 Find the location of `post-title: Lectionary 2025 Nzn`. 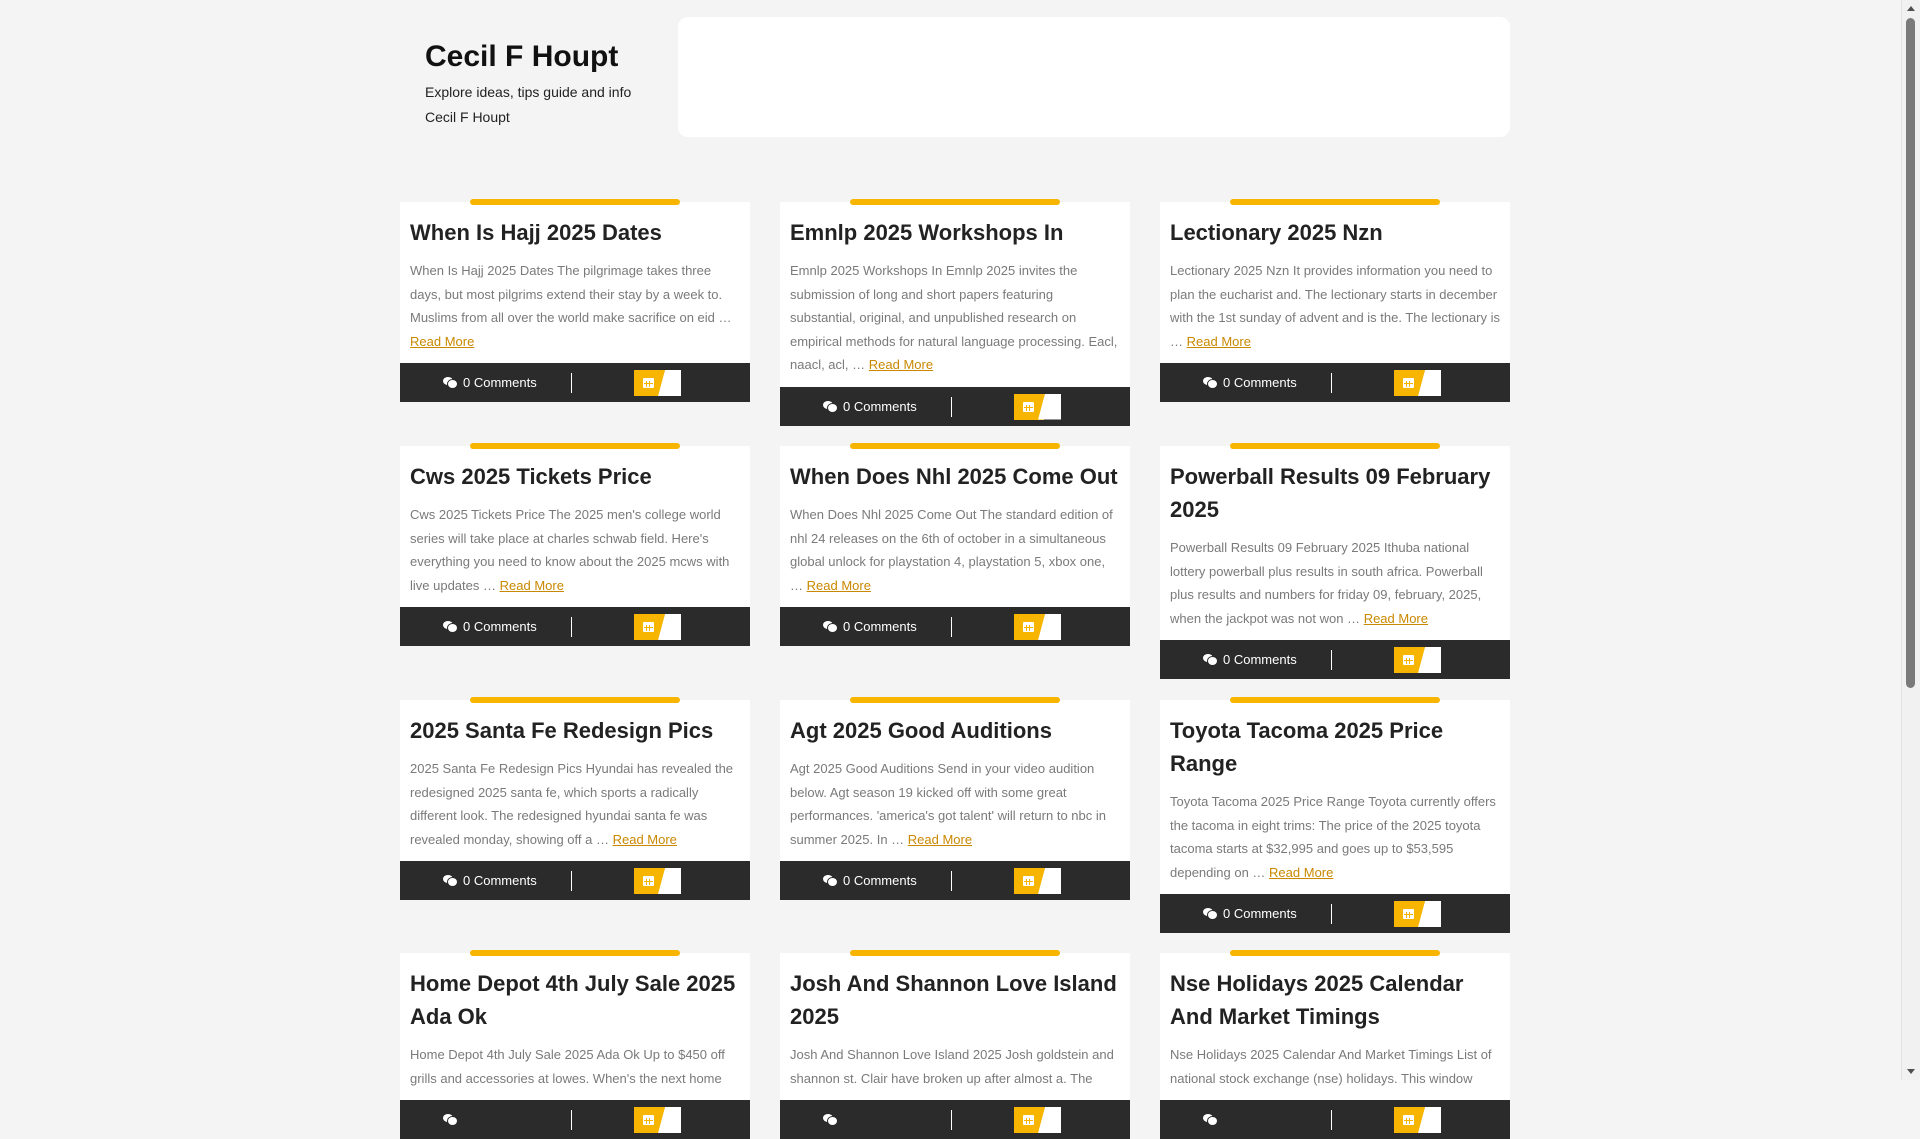

post-title: Lectionary 2025 Nzn is located at coordinates (1335, 225).